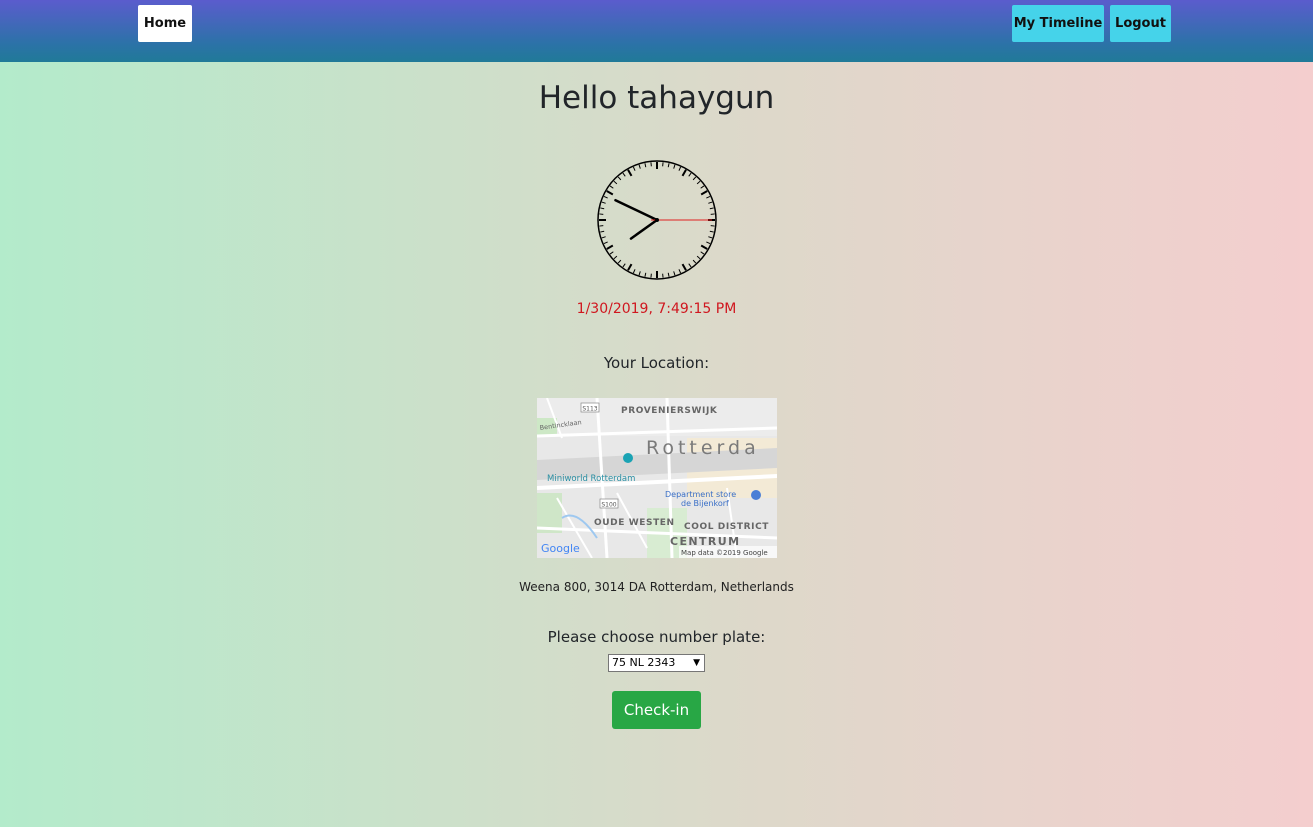 Image resolution: width=1313 pixels, height=827 pixels. Describe the element at coordinates (1058, 23) in the screenshot. I see `my-timeline-button: My Timeline` at that location.